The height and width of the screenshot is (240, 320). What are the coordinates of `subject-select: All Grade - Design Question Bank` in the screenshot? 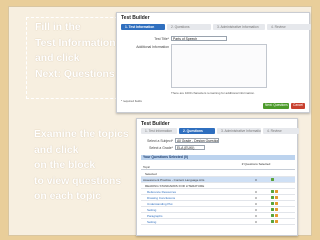 It's located at (197, 140).